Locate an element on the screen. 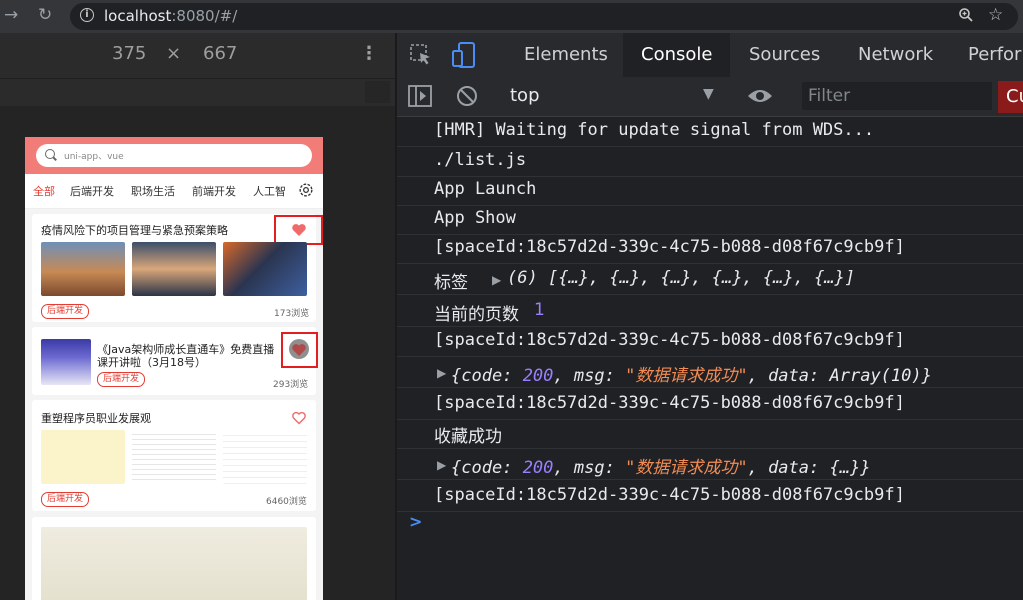 This screenshot has height=600, width=1023. thumbnail-city is located at coordinates (83, 269).